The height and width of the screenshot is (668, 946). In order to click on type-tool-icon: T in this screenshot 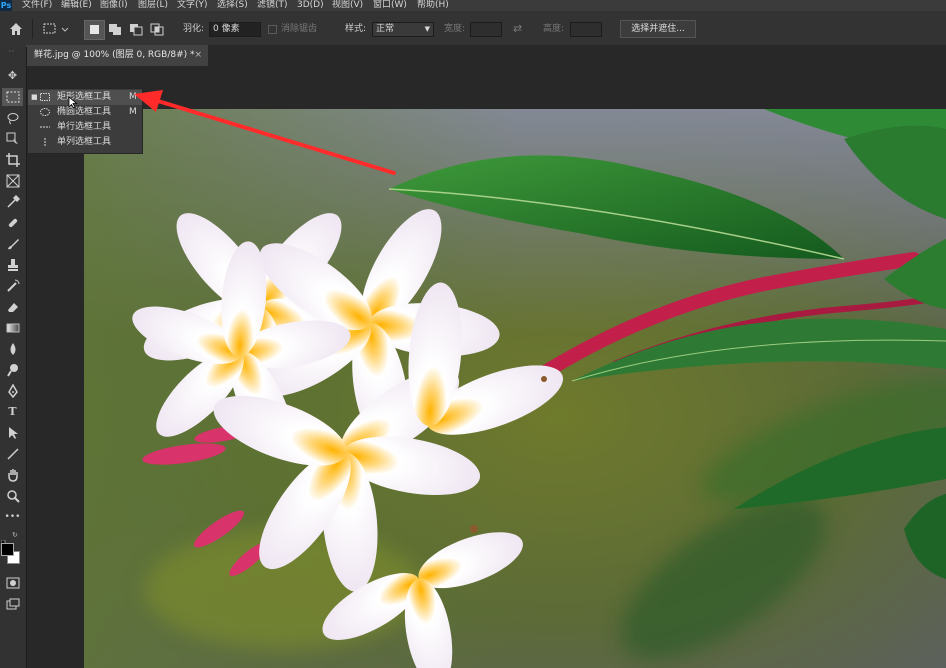, I will do `click(12, 412)`.